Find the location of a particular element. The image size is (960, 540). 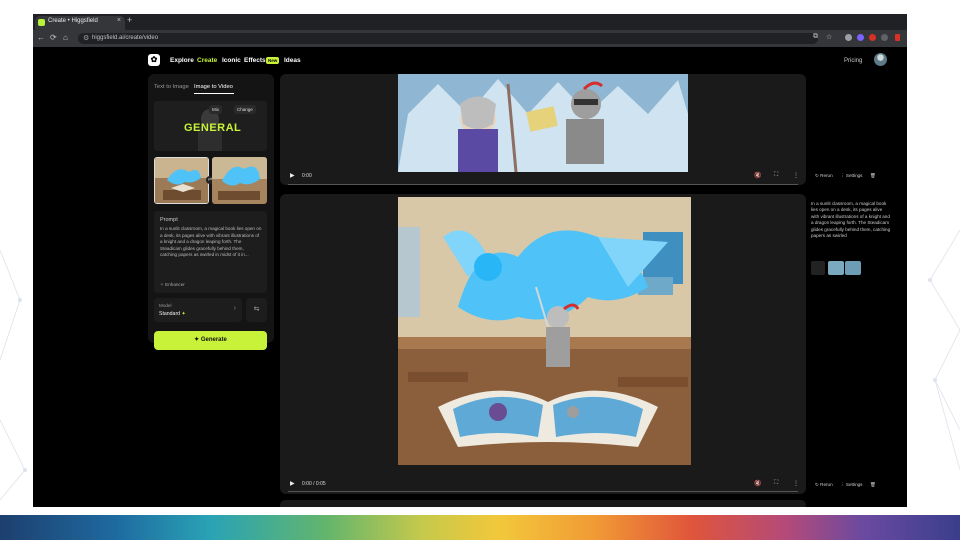

app-logo: ✿ is located at coordinates (154, 60).